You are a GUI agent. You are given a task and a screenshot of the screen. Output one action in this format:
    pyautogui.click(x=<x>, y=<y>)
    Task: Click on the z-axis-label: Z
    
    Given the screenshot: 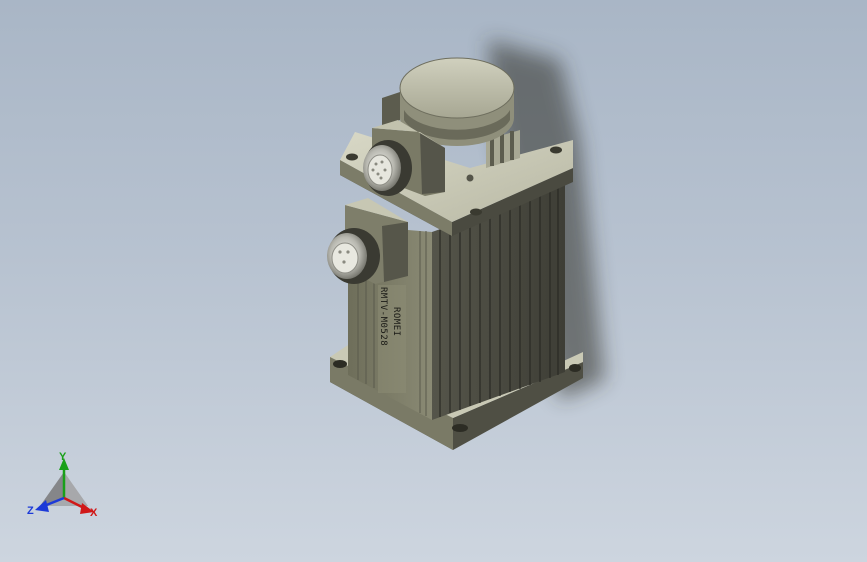 What is the action you would take?
    pyautogui.click(x=30, y=511)
    